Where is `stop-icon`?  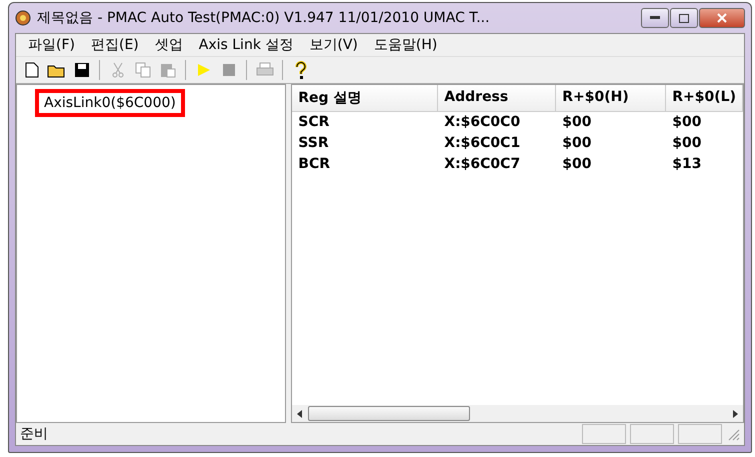 stop-icon is located at coordinates (228, 70).